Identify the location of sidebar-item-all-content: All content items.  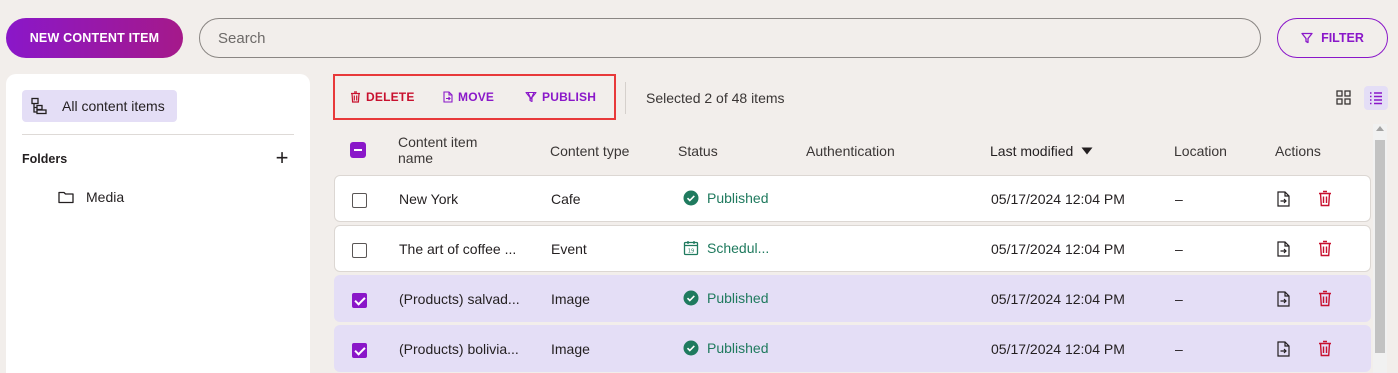
(99, 106).